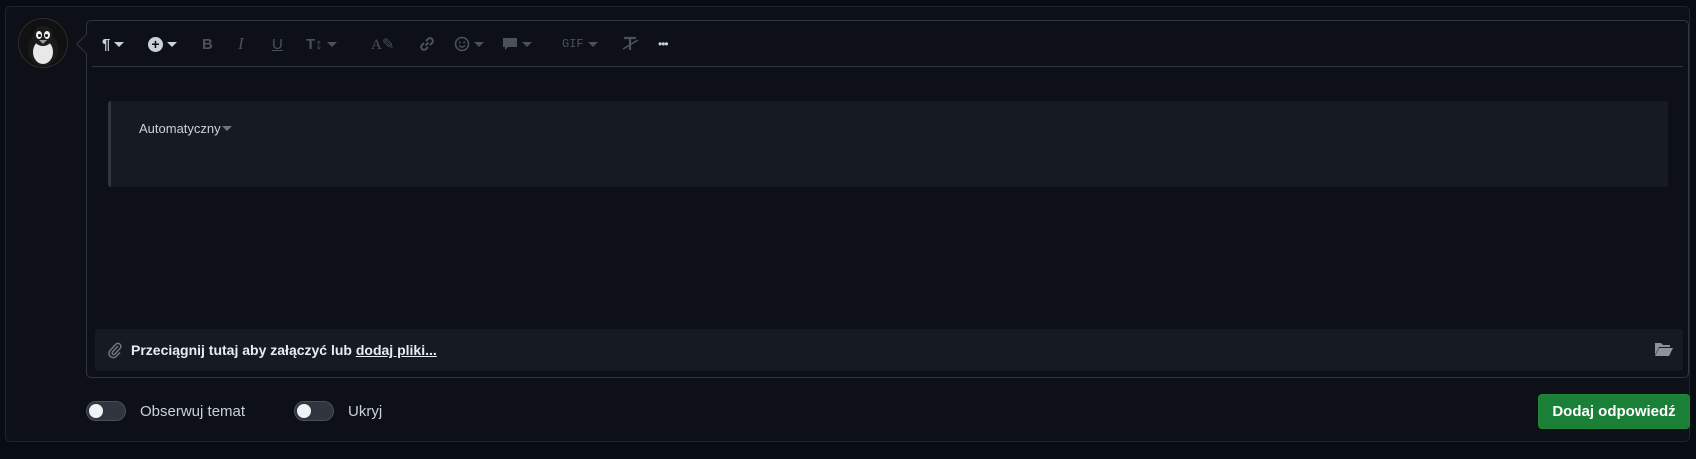 The height and width of the screenshot is (459, 1696). Describe the element at coordinates (462, 44) in the screenshot. I see `smiley-icon` at that location.